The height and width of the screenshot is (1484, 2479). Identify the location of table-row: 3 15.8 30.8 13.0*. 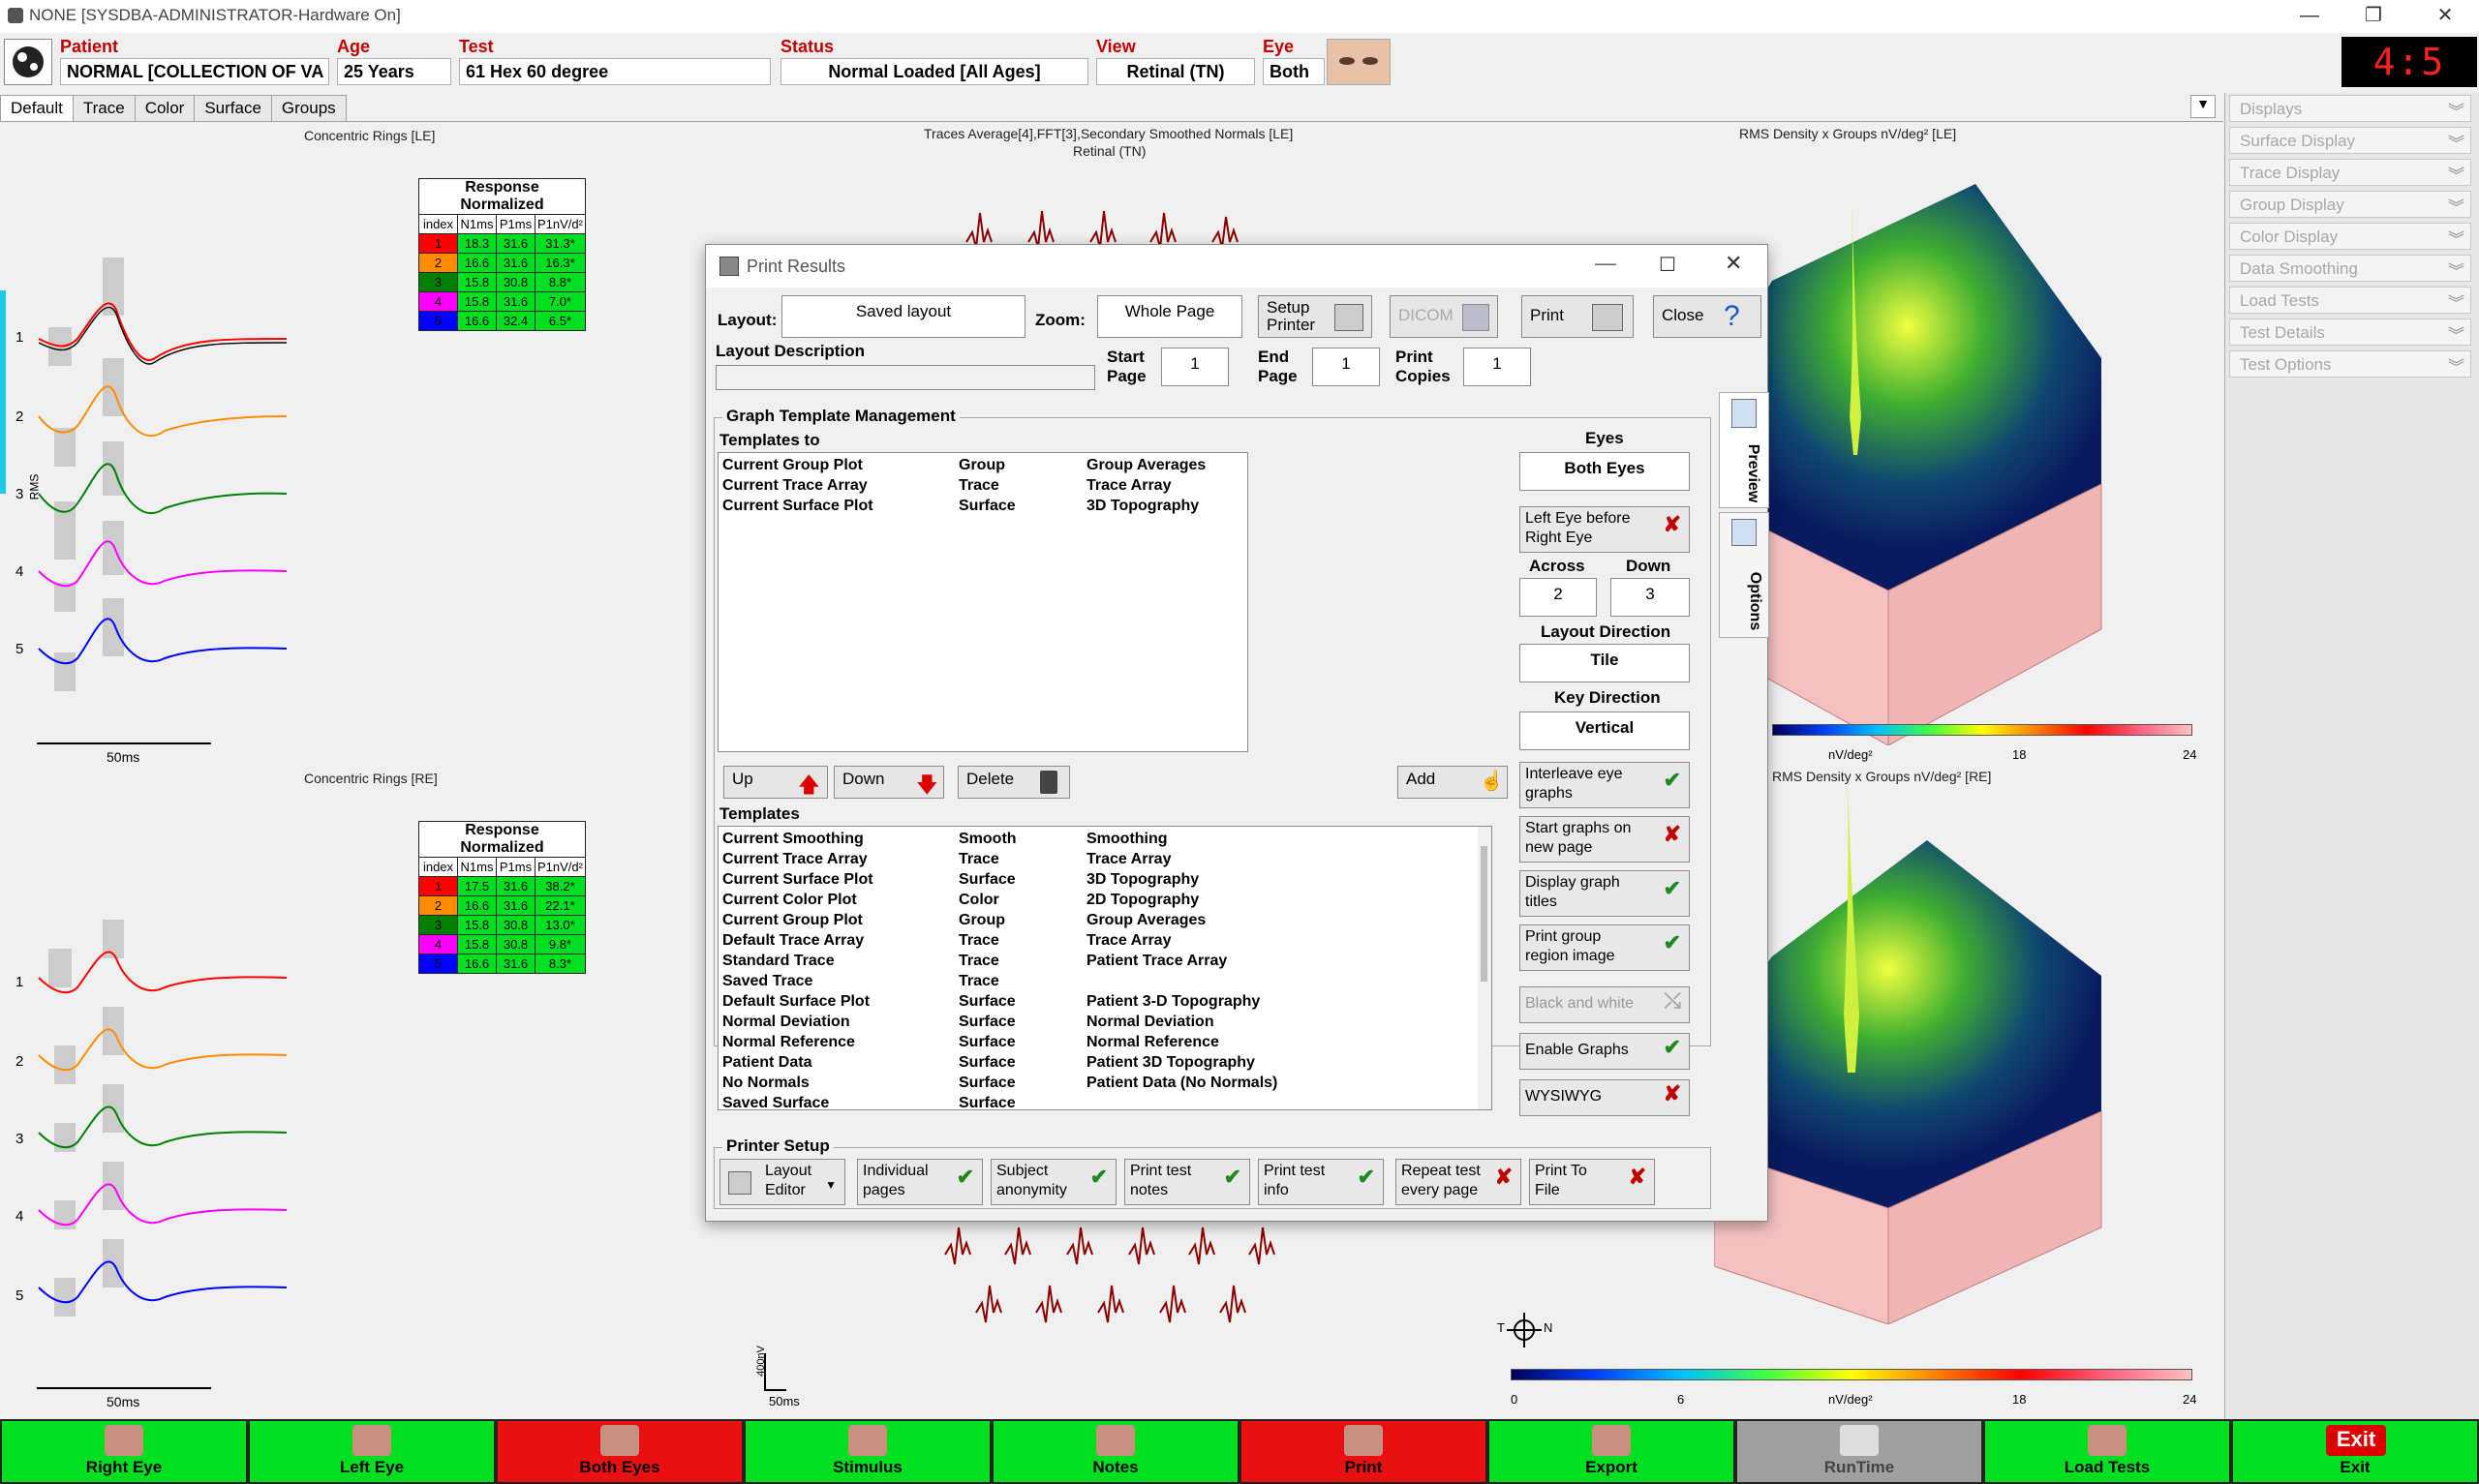
(502, 925).